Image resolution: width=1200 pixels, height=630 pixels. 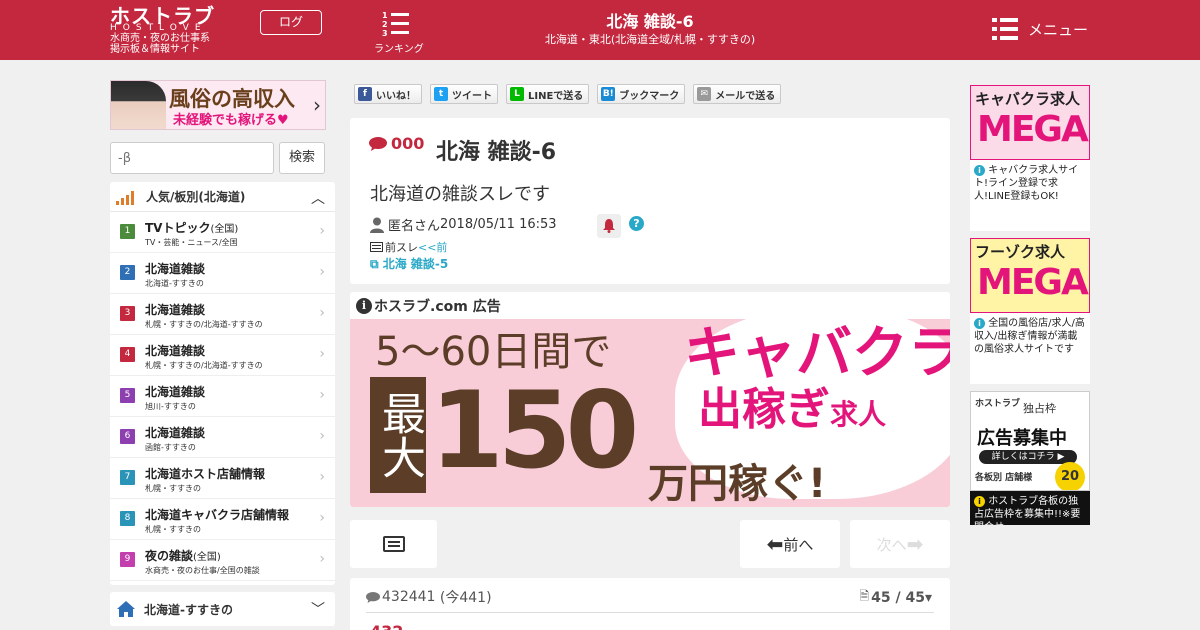 I want to click on share-button: B! ブックマーク, so click(x=641, y=94).